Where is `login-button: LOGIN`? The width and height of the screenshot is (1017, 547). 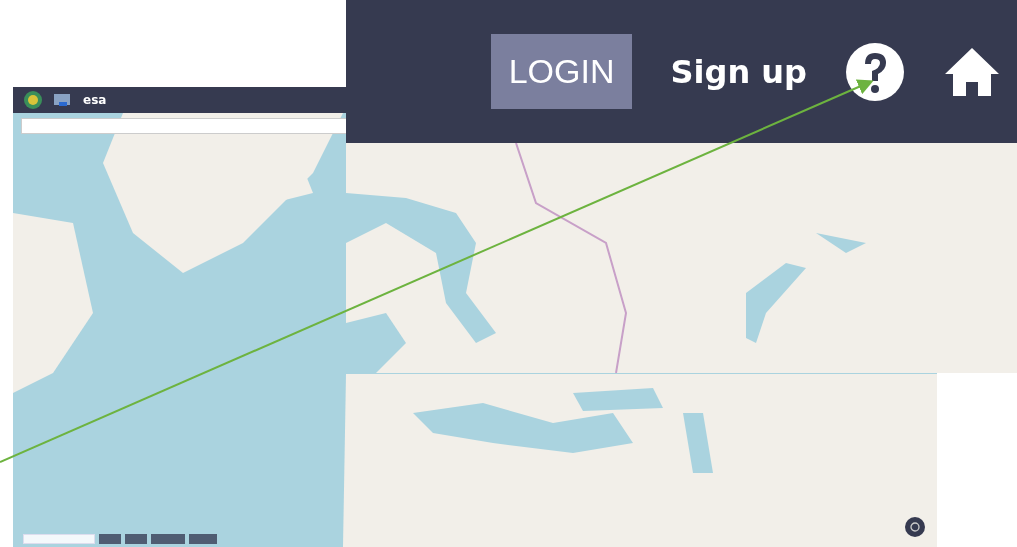
login-button: LOGIN is located at coordinates (561, 71).